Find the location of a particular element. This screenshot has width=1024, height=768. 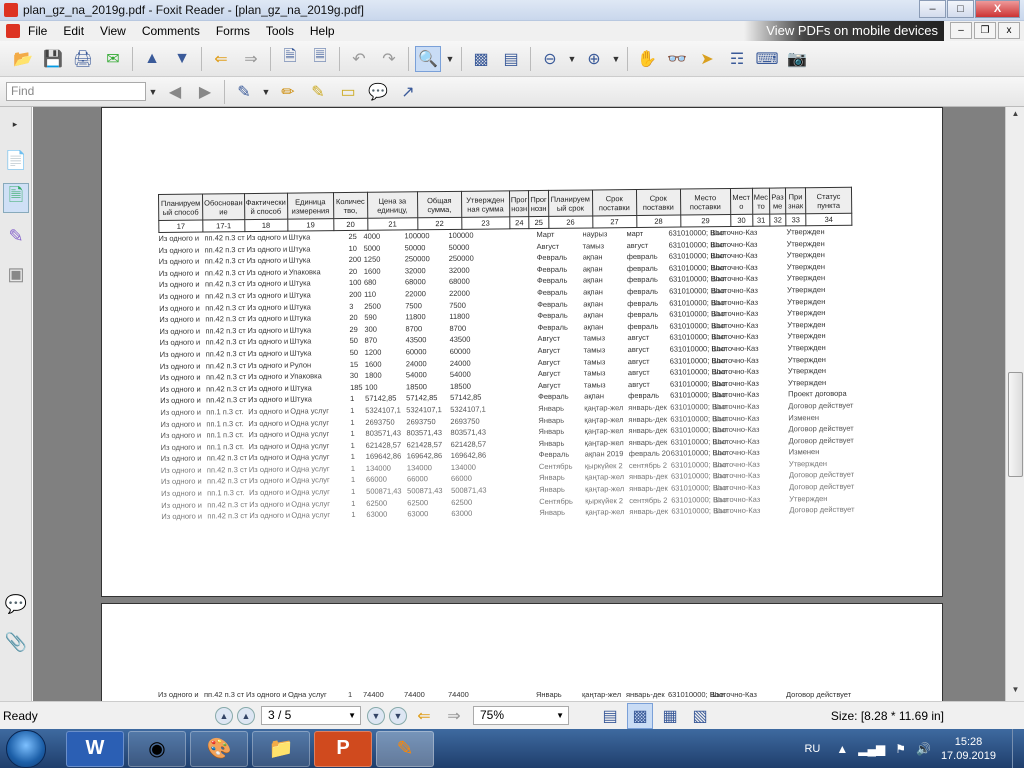

print-icon: 🖨 is located at coordinates (83, 59).